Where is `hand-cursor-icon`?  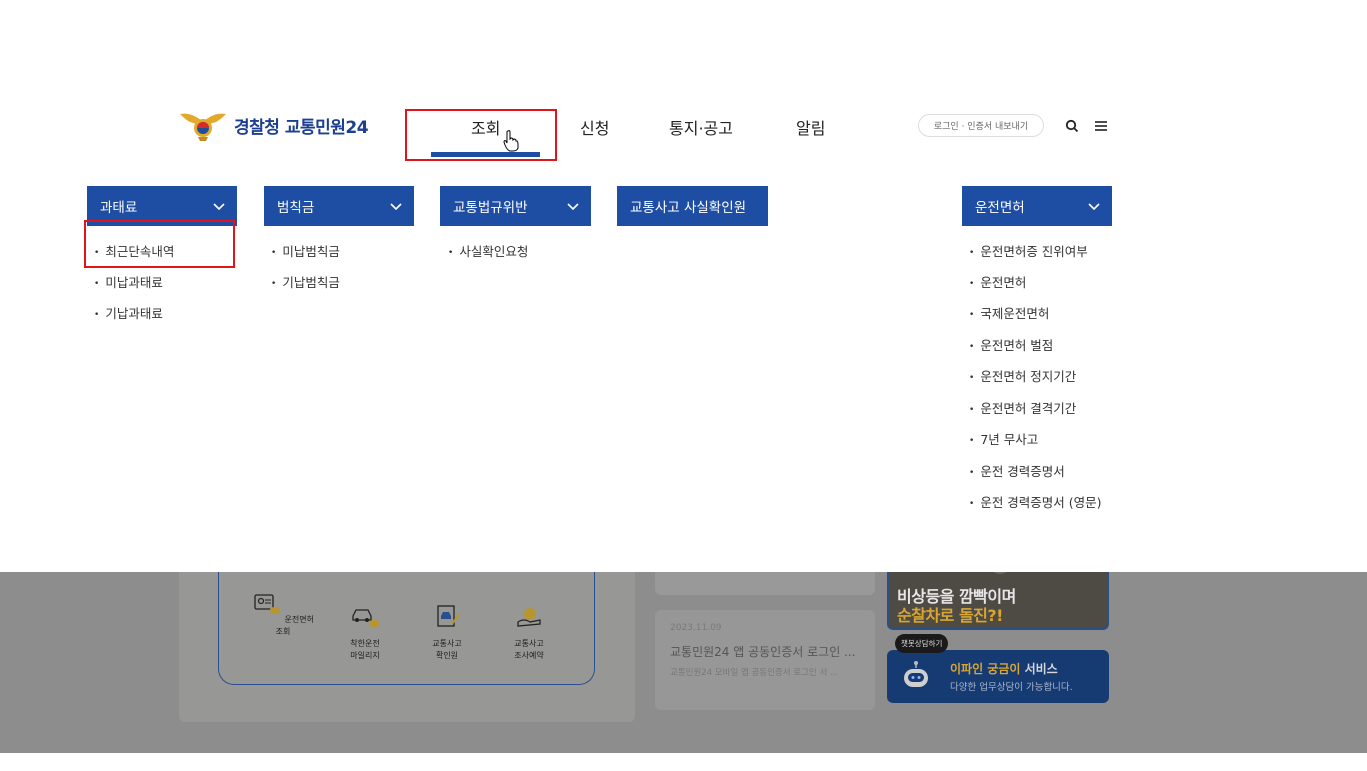
hand-cursor-icon is located at coordinates (511, 141).